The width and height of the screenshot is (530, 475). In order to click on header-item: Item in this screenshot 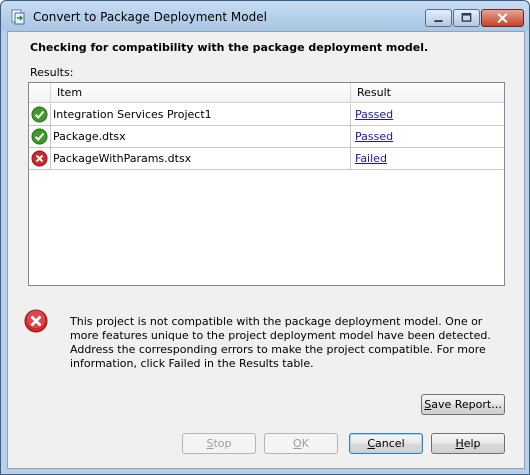, I will do `click(201, 93)`.